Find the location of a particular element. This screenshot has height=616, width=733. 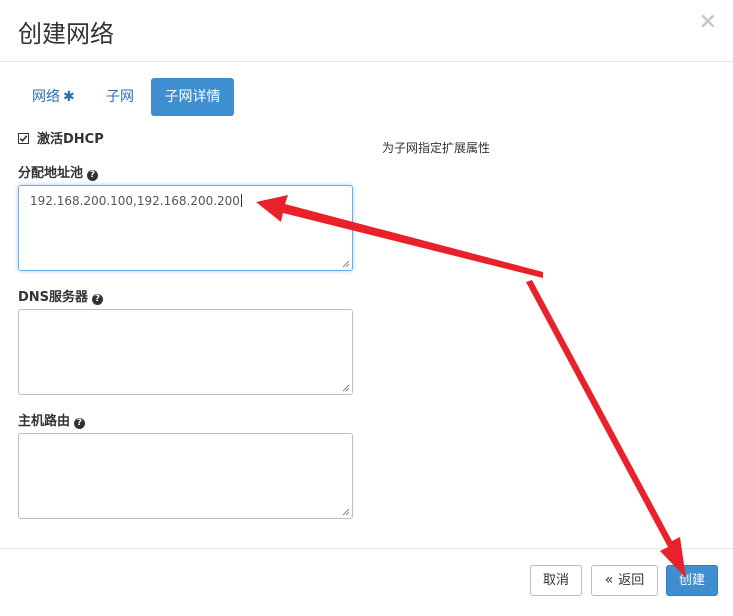

allocation-pools-value: 192.168.200.100,192.168.200.200 is located at coordinates (136, 201).